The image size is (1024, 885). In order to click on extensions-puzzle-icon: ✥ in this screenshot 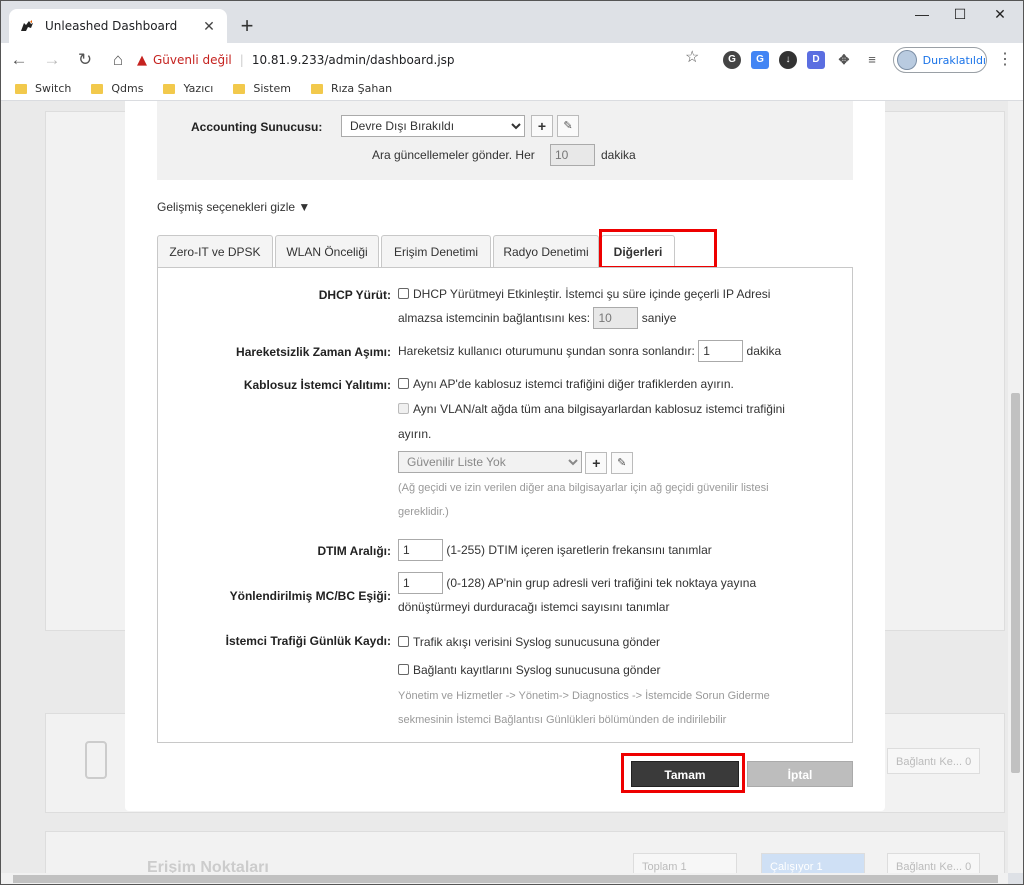, I will do `click(844, 60)`.